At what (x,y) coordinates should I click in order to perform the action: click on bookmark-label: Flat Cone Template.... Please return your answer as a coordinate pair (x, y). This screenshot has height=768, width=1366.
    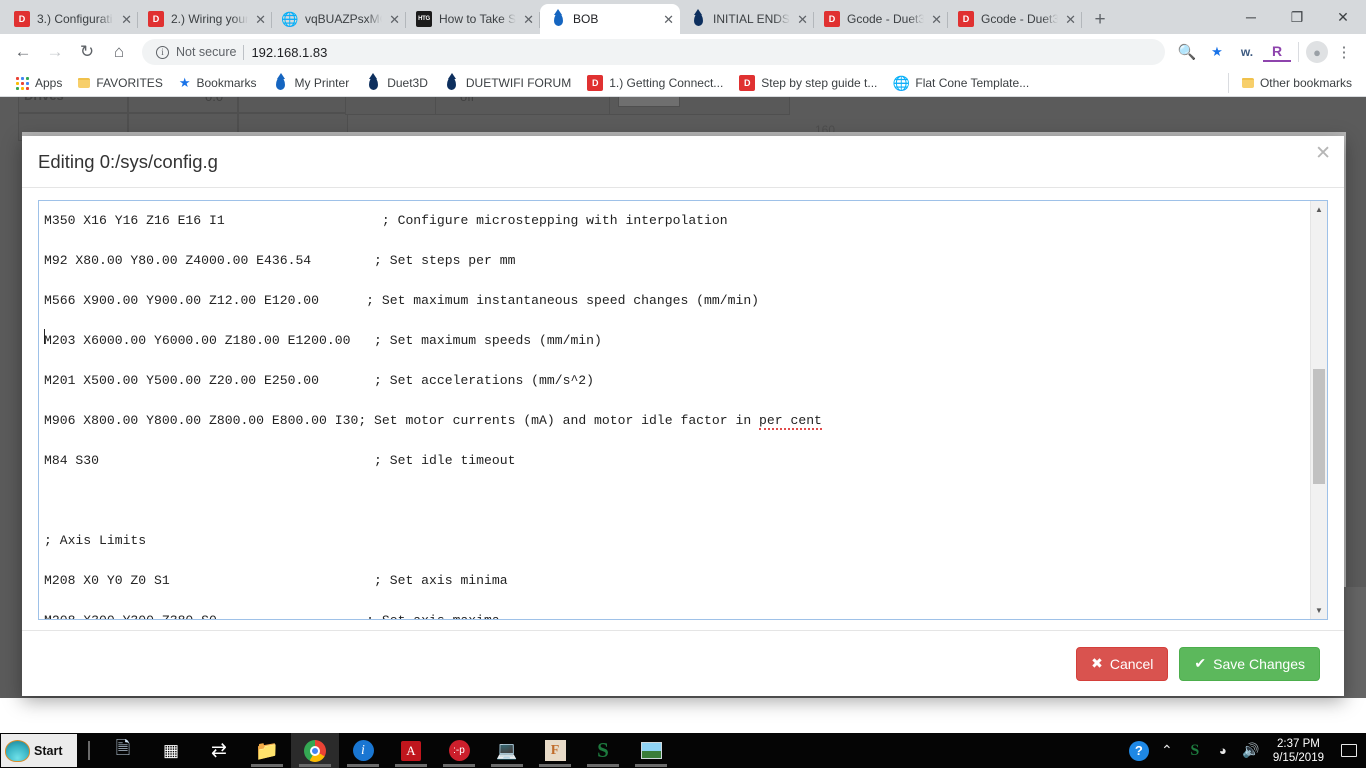
    Looking at the image, I should click on (972, 83).